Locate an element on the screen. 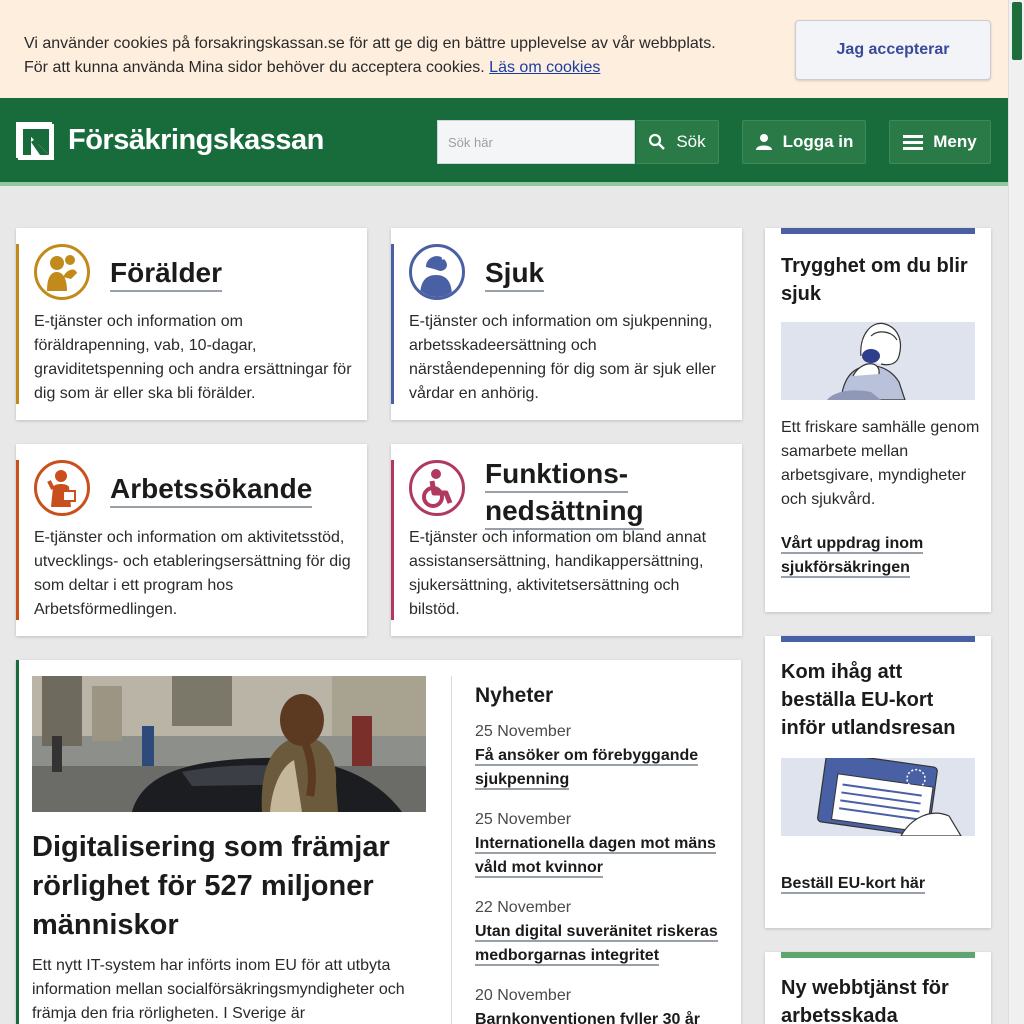  menu-button: Meny is located at coordinates (940, 142).